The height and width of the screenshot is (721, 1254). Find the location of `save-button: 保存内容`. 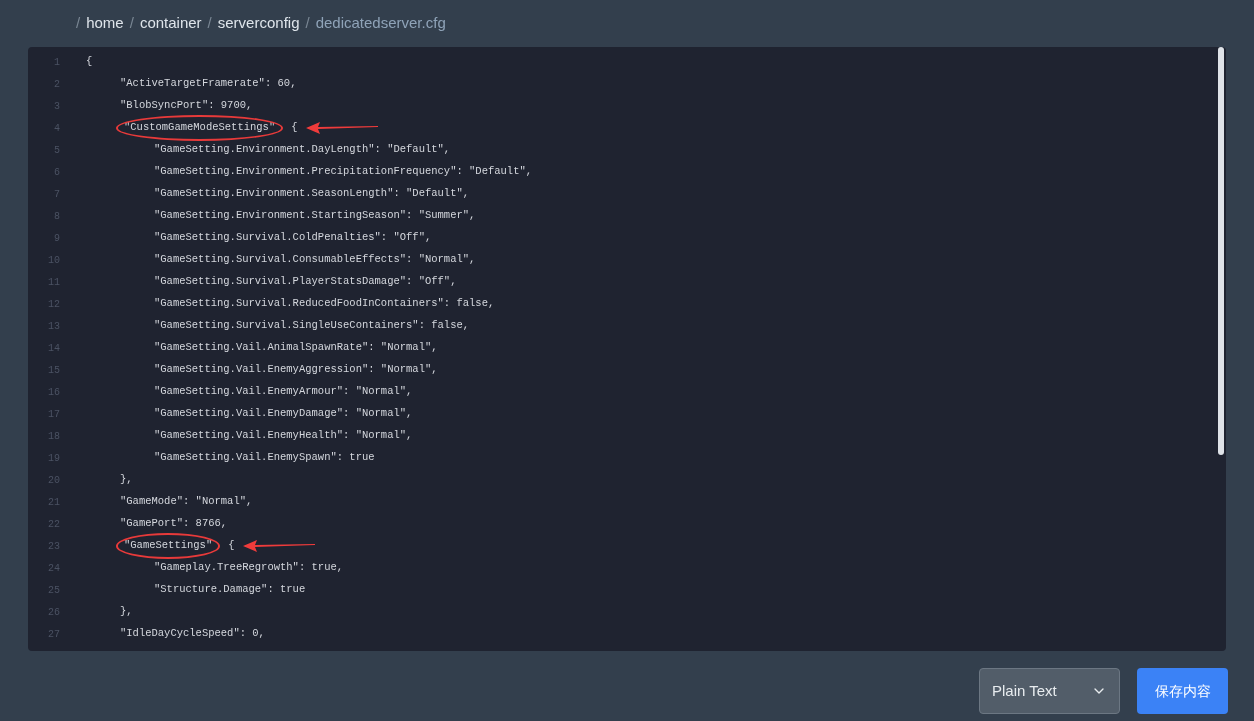

save-button: 保存内容 is located at coordinates (1182, 691).